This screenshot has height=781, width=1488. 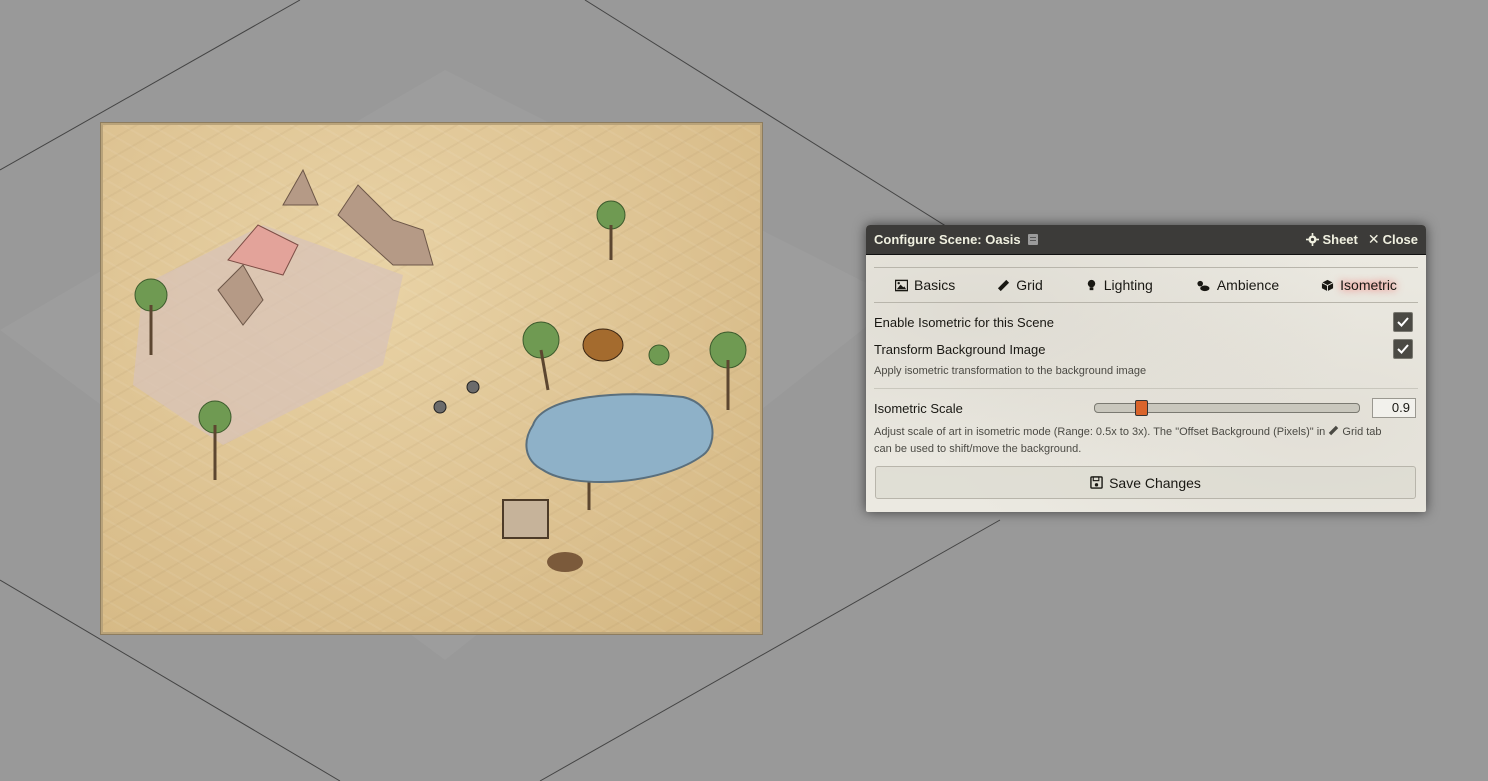 What do you see at coordinates (1248, 285) in the screenshot?
I see `tab-label: Ambience` at bounding box center [1248, 285].